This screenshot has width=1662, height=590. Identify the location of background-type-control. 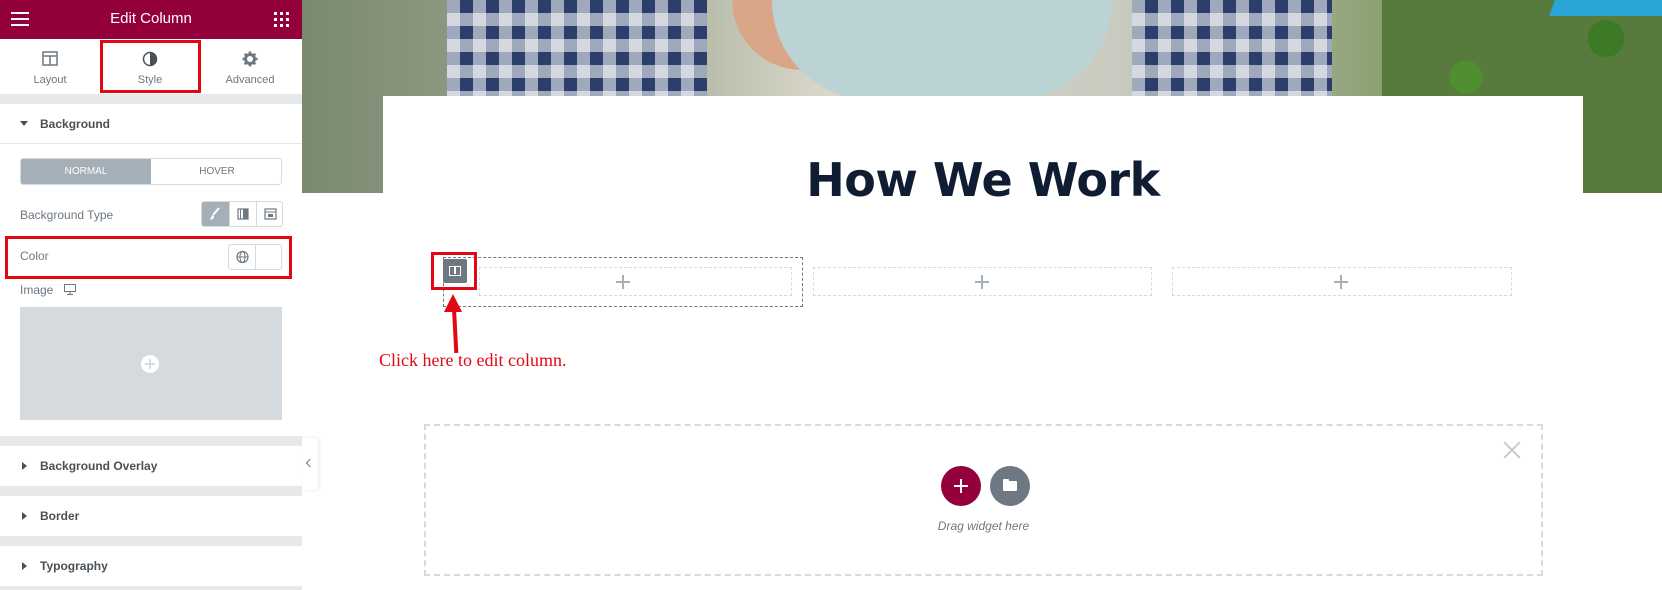
(242, 214).